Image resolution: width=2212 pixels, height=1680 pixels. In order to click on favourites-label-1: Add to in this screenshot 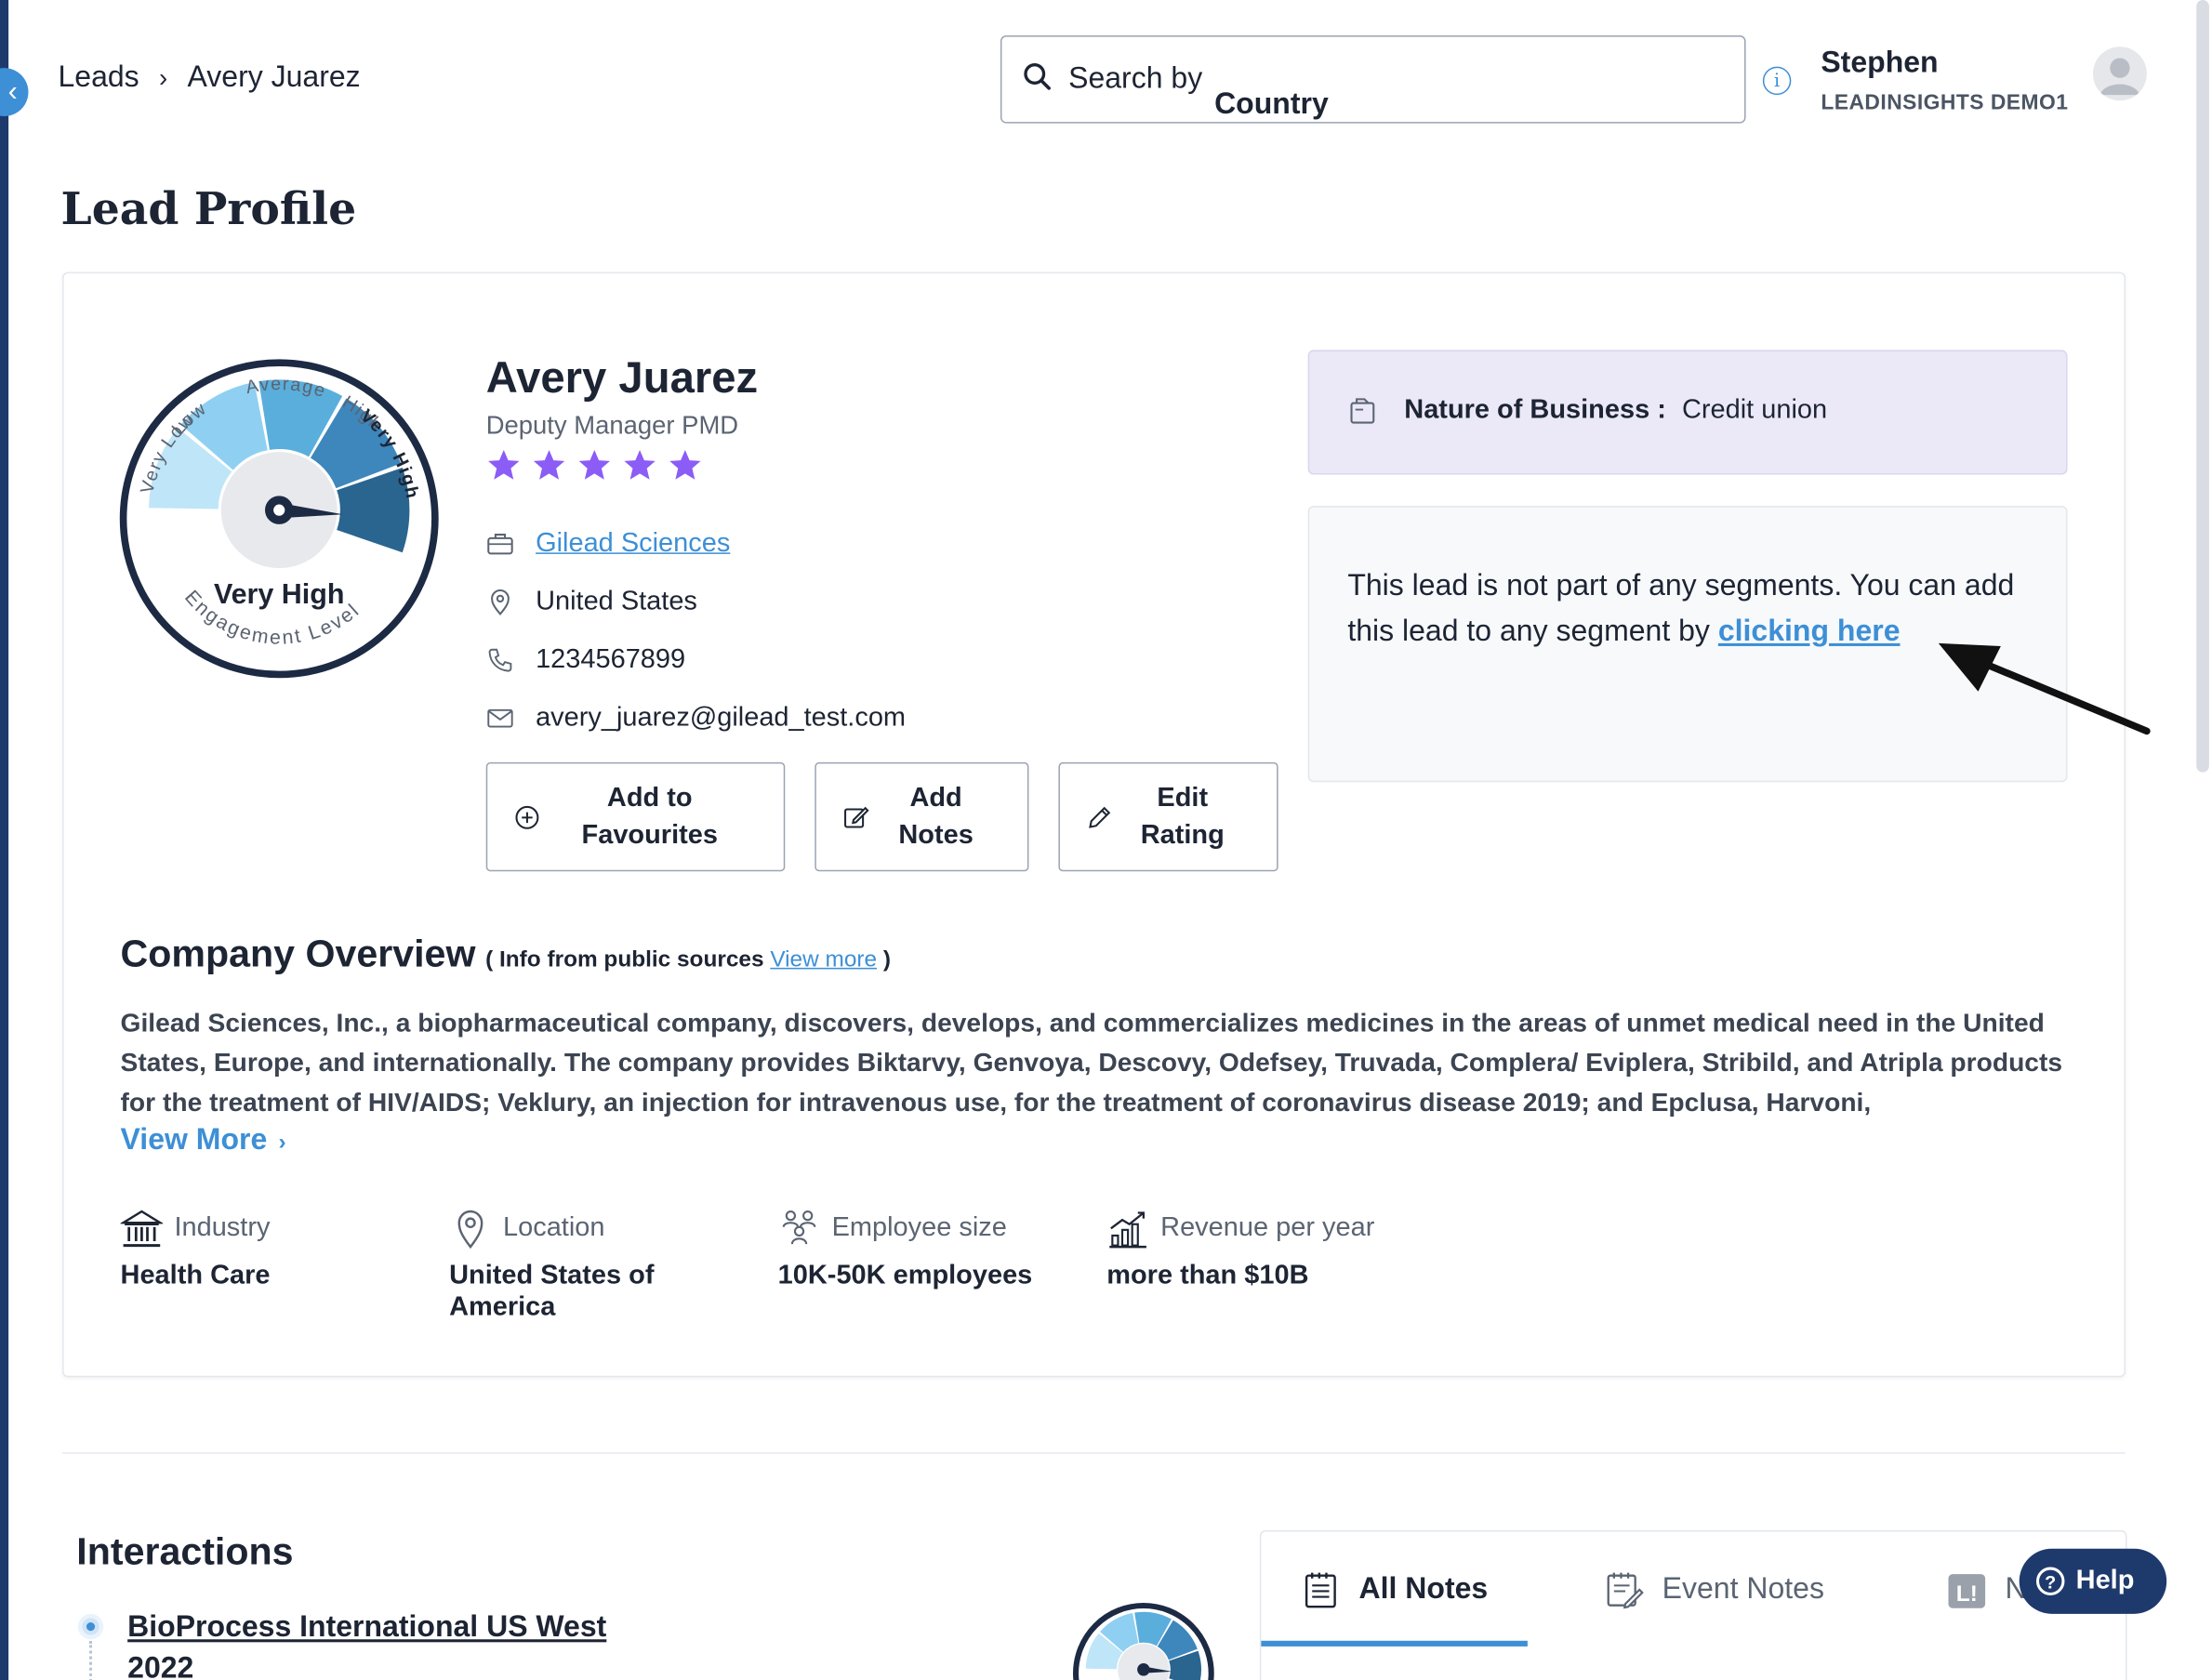, I will do `click(649, 798)`.